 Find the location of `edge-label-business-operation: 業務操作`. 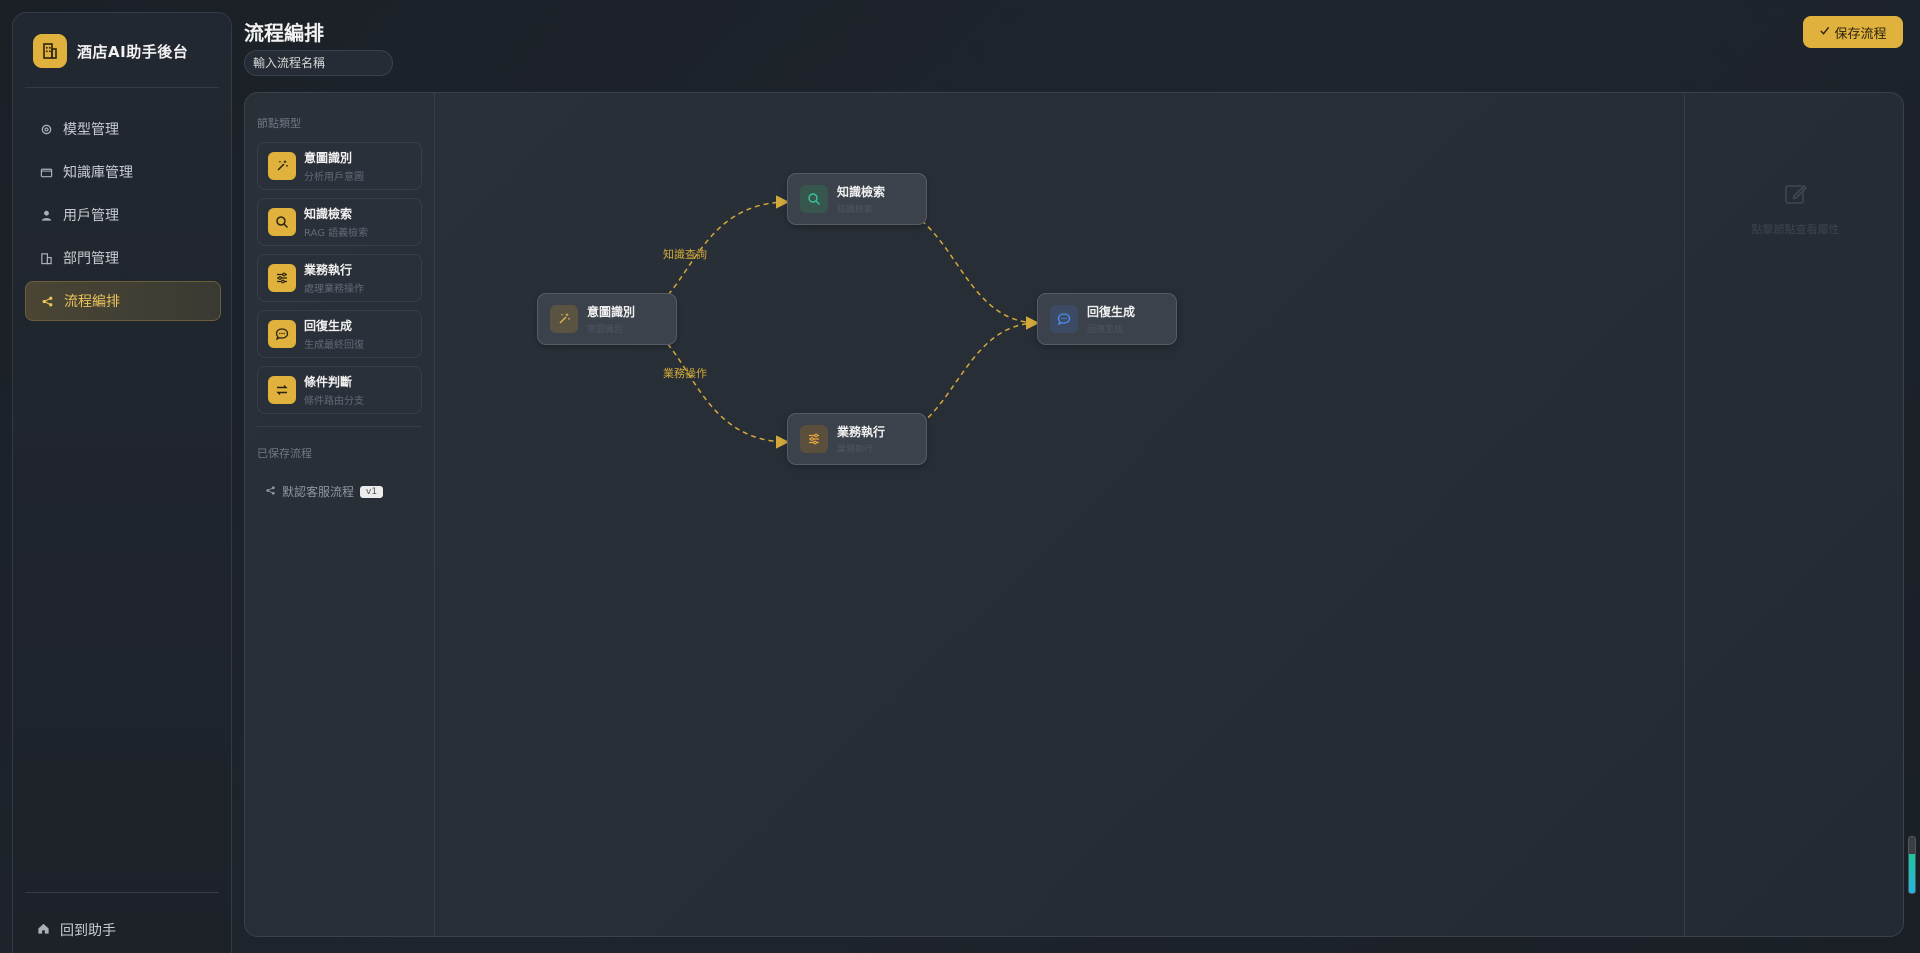

edge-label-business-operation: 業務操作 is located at coordinates (685, 373).